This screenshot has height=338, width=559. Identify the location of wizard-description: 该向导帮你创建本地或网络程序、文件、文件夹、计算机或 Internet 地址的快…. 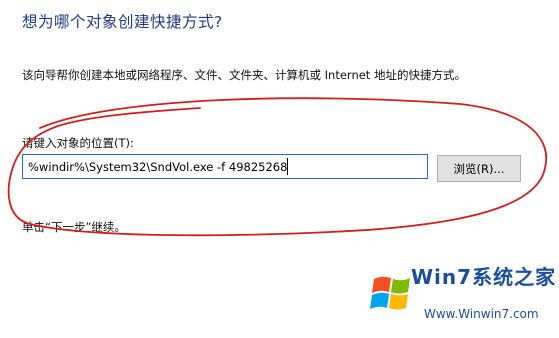
(244, 75).